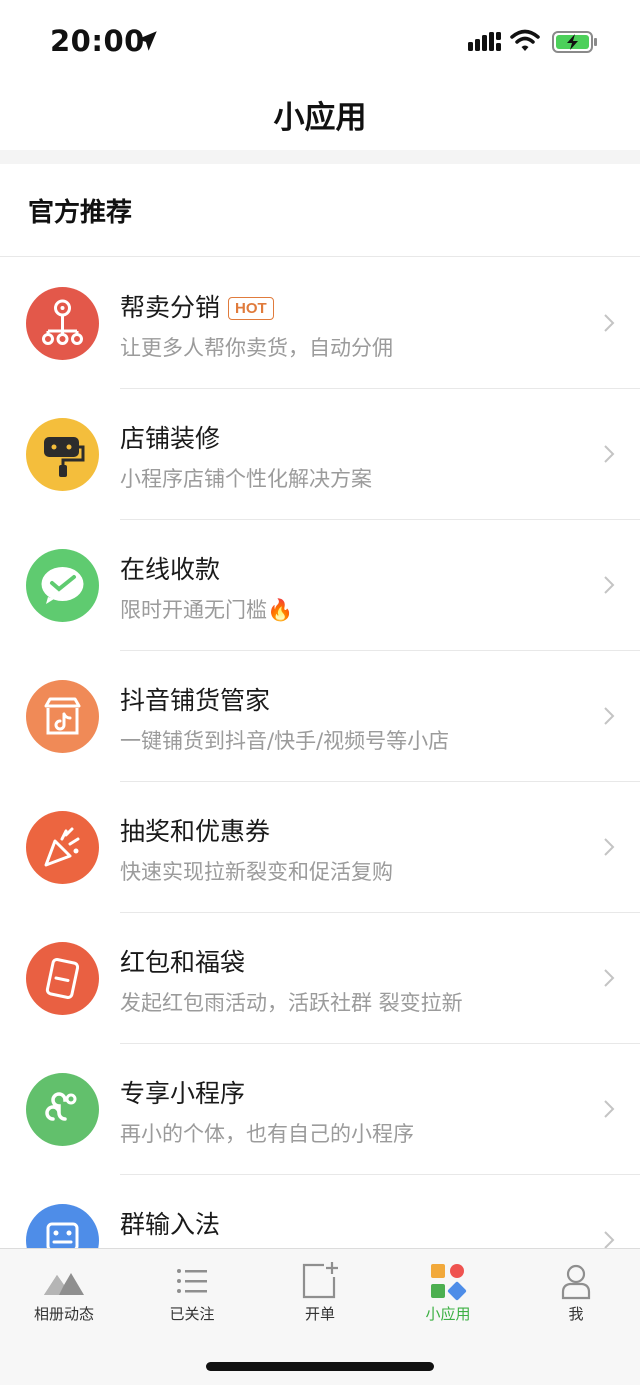 The height and width of the screenshot is (1385, 640). I want to click on cellular-signal-icon, so click(484, 41).